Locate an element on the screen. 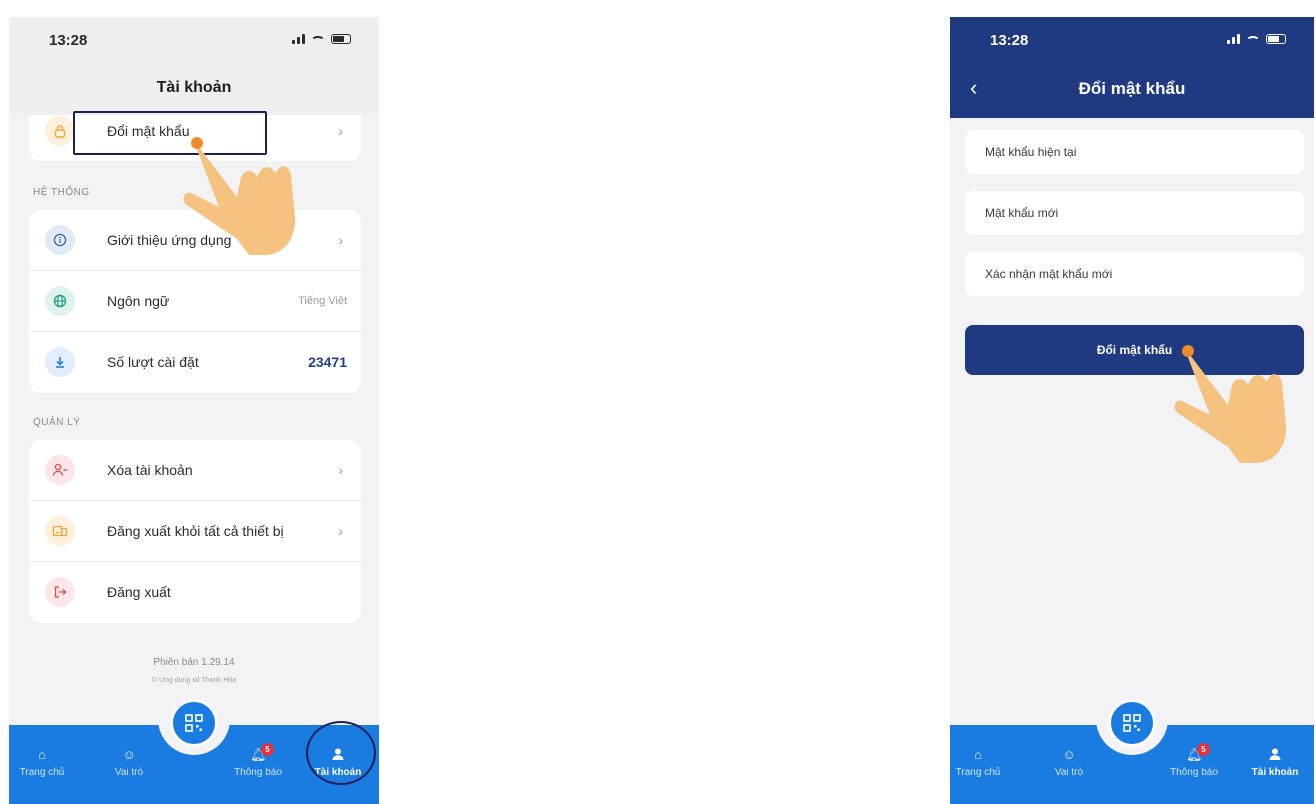 The width and height of the screenshot is (1316, 804). confirm-password-input: Xác nhận mật khẩu mới is located at coordinates (1134, 274).